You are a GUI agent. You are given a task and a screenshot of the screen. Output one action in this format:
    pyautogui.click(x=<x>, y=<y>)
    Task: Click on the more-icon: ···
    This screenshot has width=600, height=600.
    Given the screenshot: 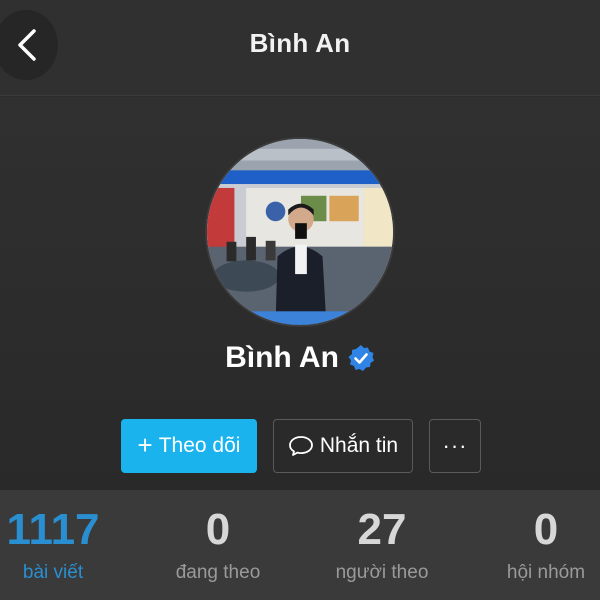 What is the action you would take?
    pyautogui.click(x=455, y=445)
    